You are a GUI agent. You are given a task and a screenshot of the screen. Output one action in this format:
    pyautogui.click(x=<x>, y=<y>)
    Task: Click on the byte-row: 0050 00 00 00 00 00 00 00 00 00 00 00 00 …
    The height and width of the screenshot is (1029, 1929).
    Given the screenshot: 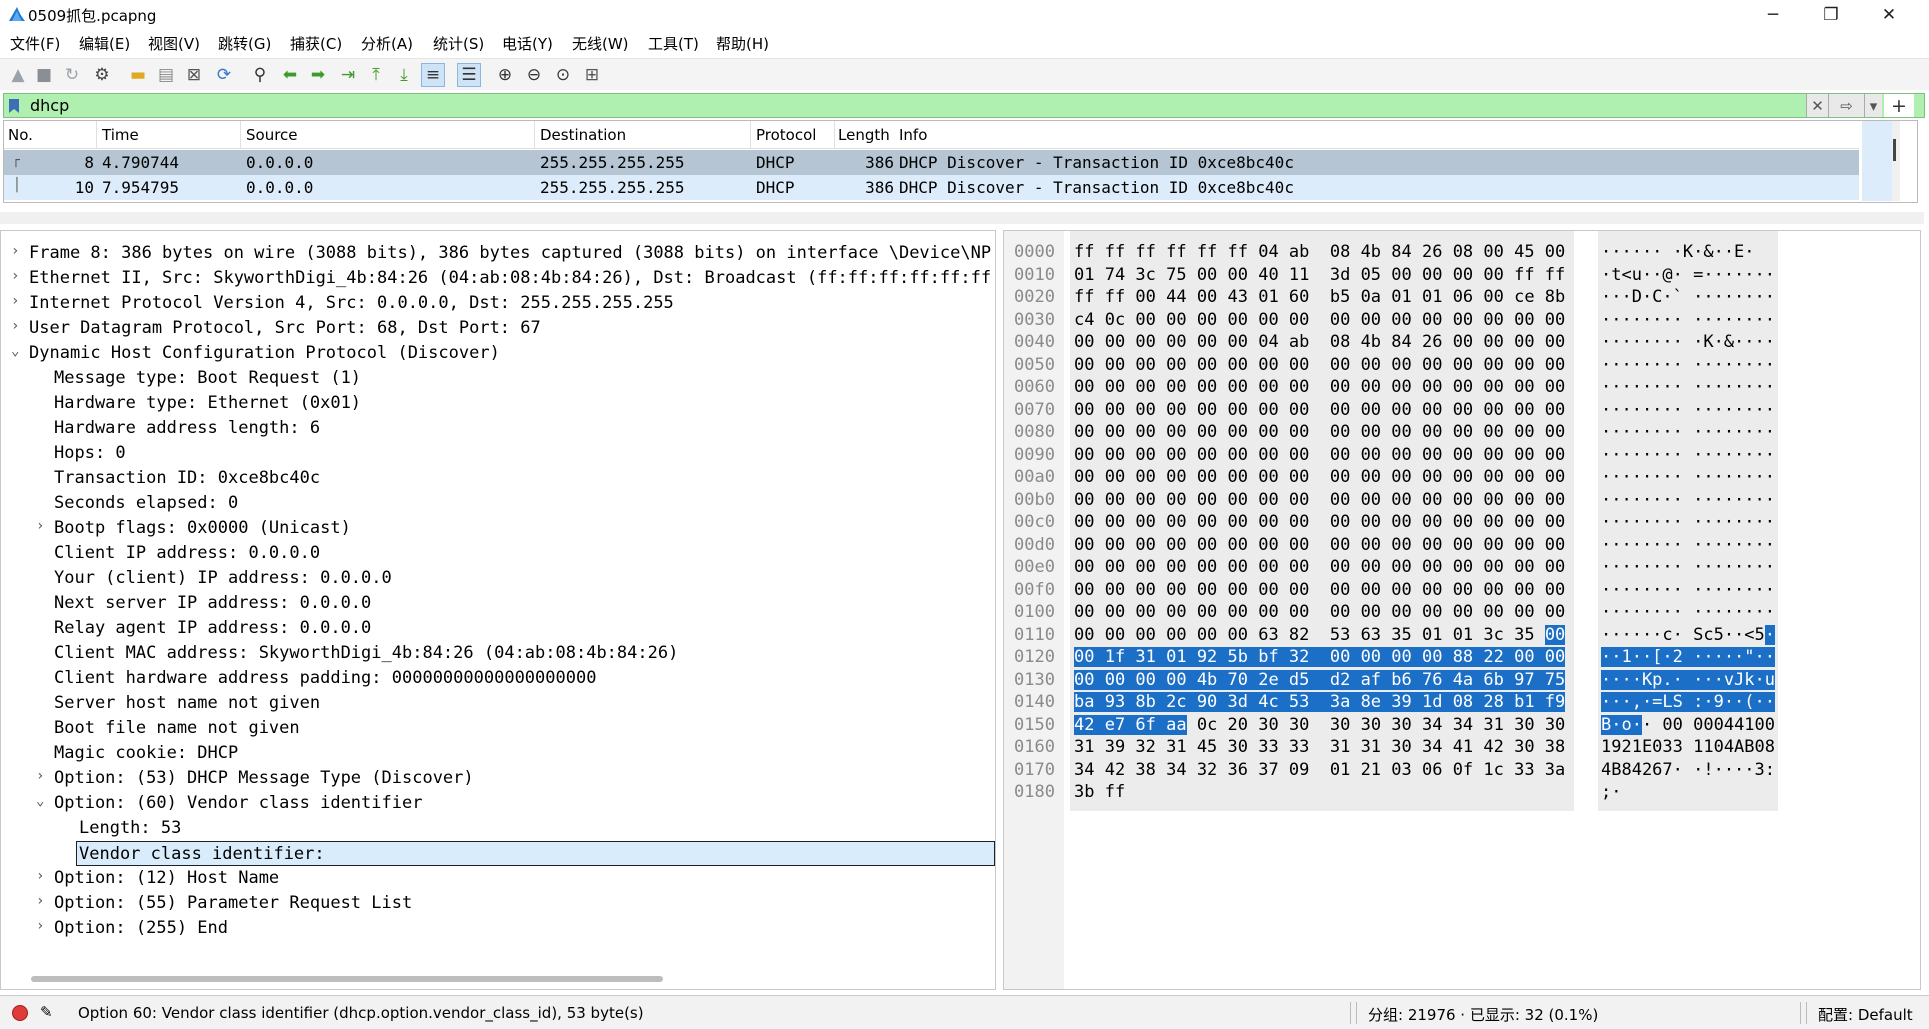 What is the action you would take?
    pyautogui.click(x=1462, y=366)
    